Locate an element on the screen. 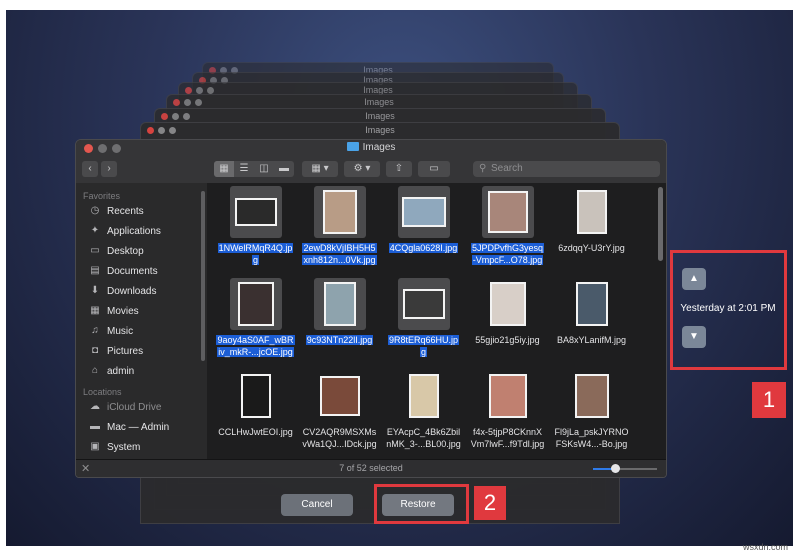  sidebar-item-label: Desktop is located at coordinates (125, 251).